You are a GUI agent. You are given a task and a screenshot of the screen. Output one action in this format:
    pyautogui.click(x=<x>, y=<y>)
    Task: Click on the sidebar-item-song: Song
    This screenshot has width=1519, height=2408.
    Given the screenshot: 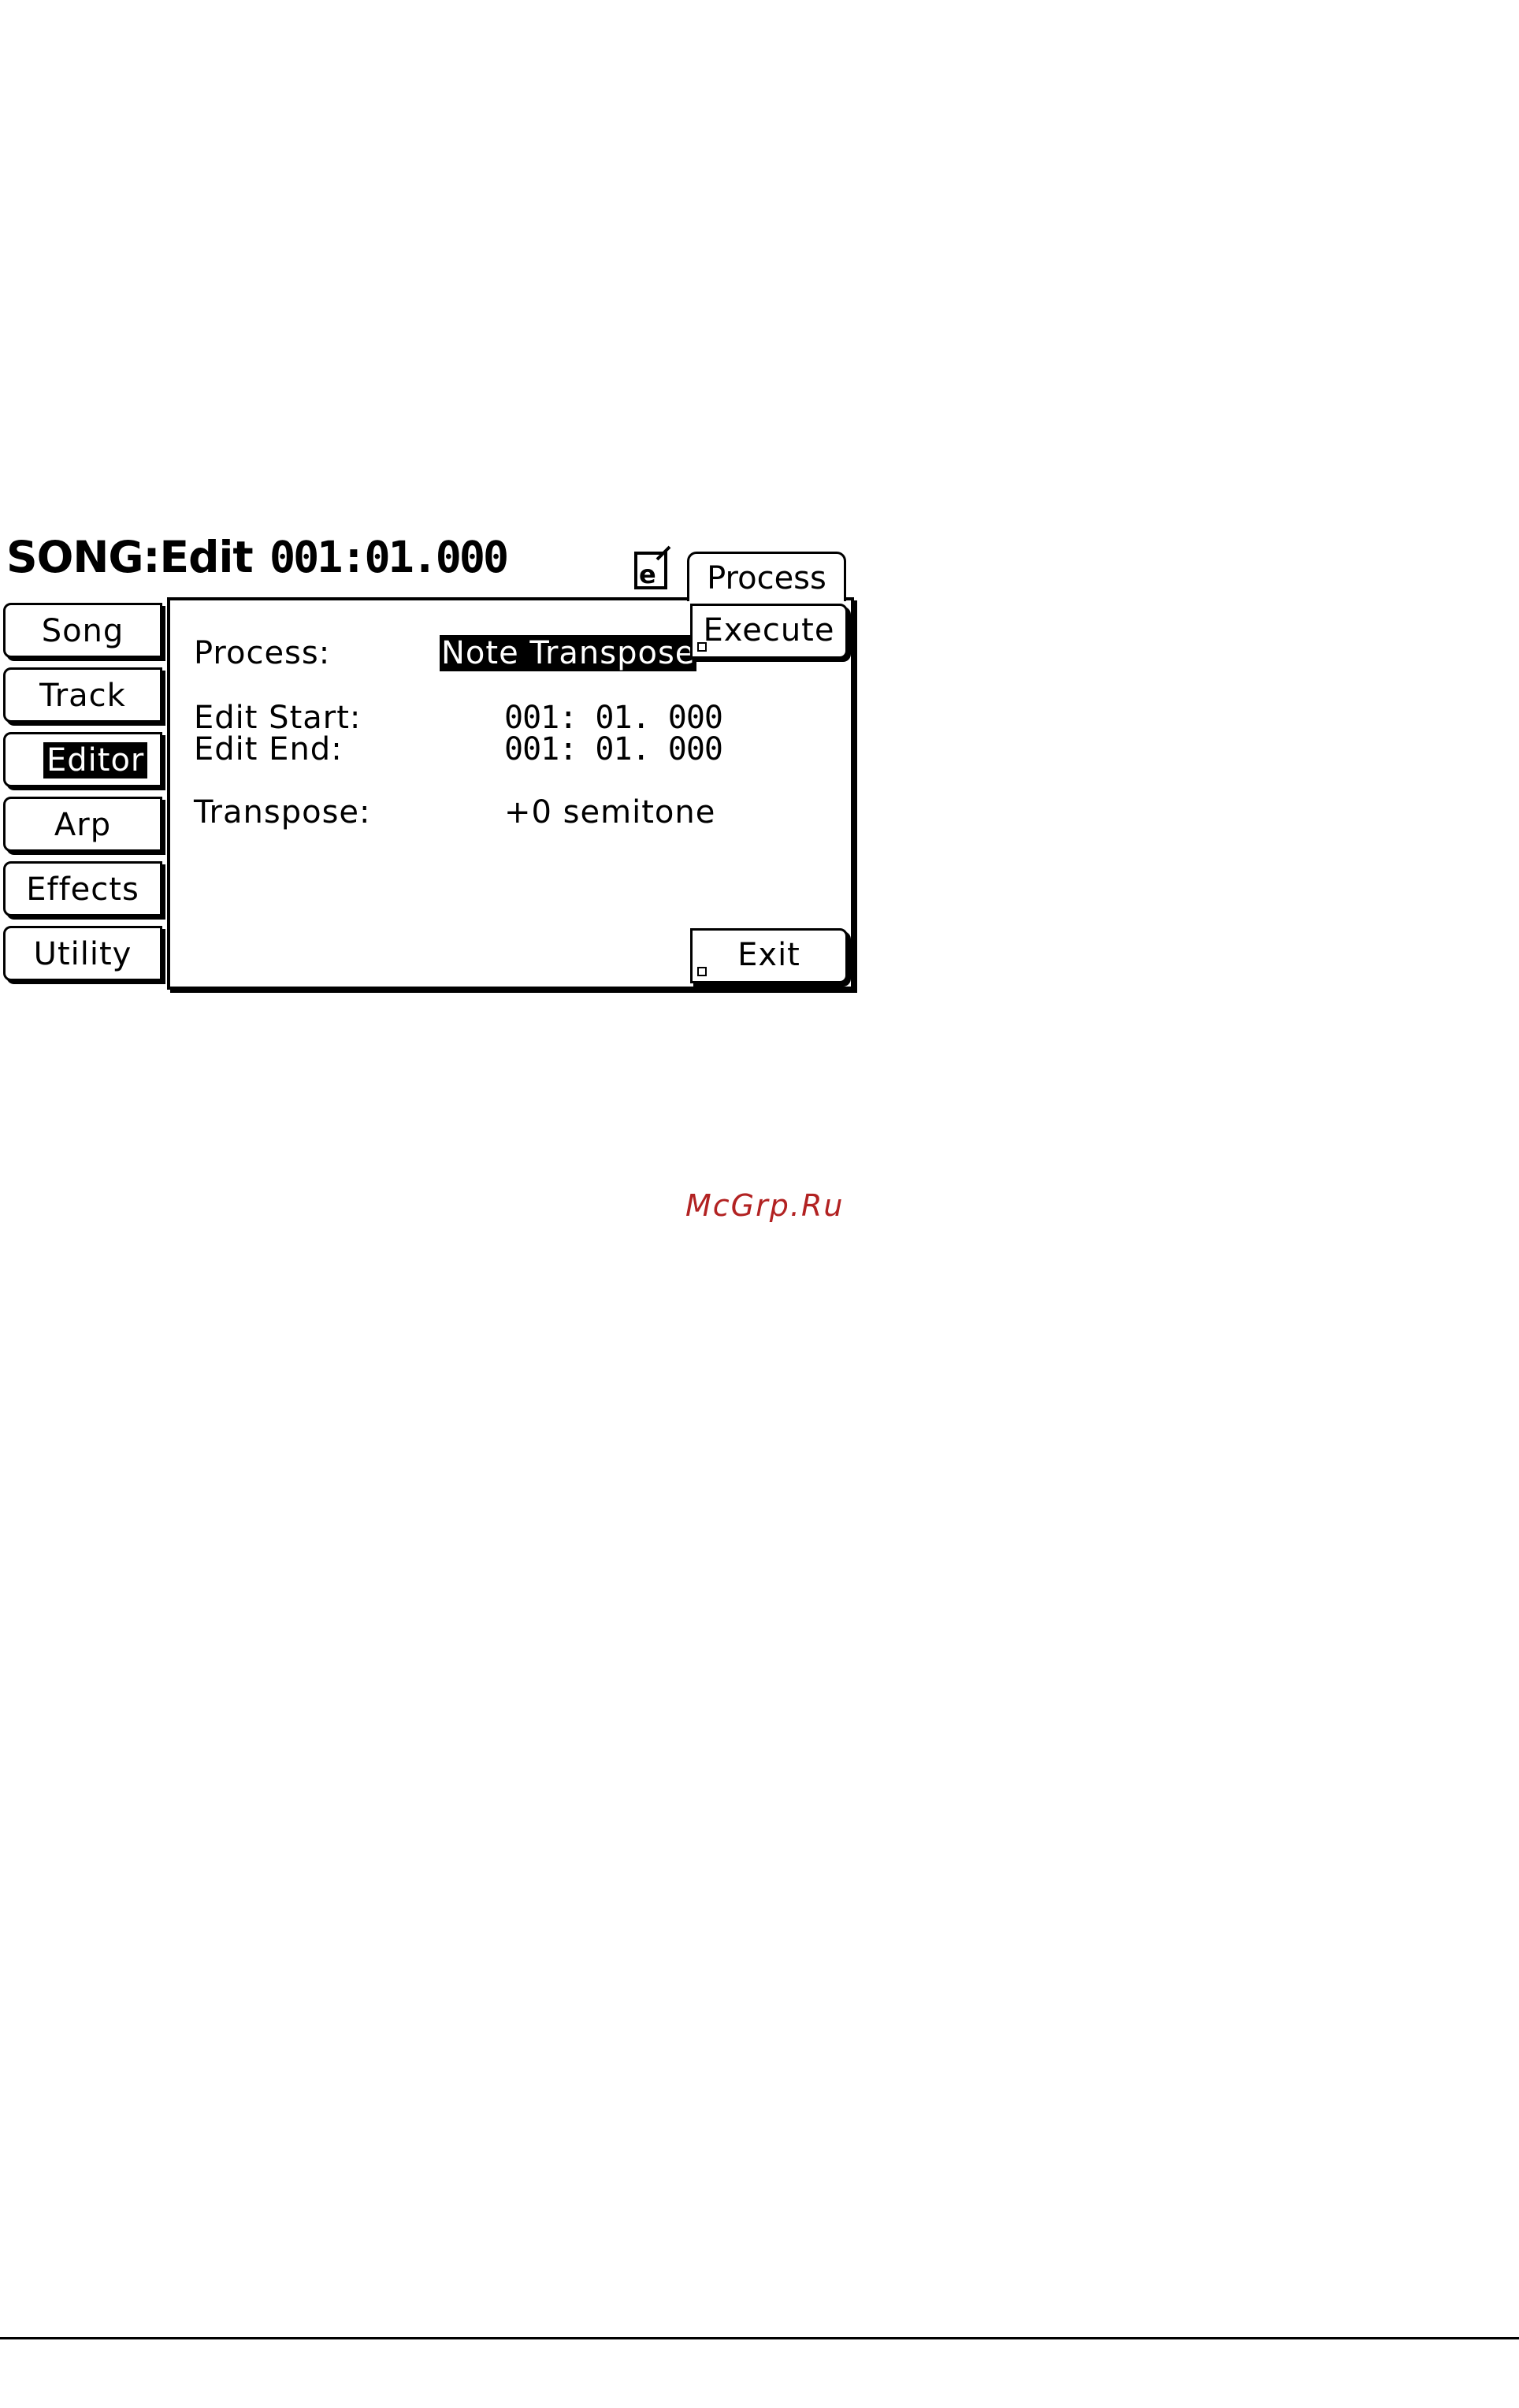 What is the action you would take?
    pyautogui.click(x=82, y=631)
    